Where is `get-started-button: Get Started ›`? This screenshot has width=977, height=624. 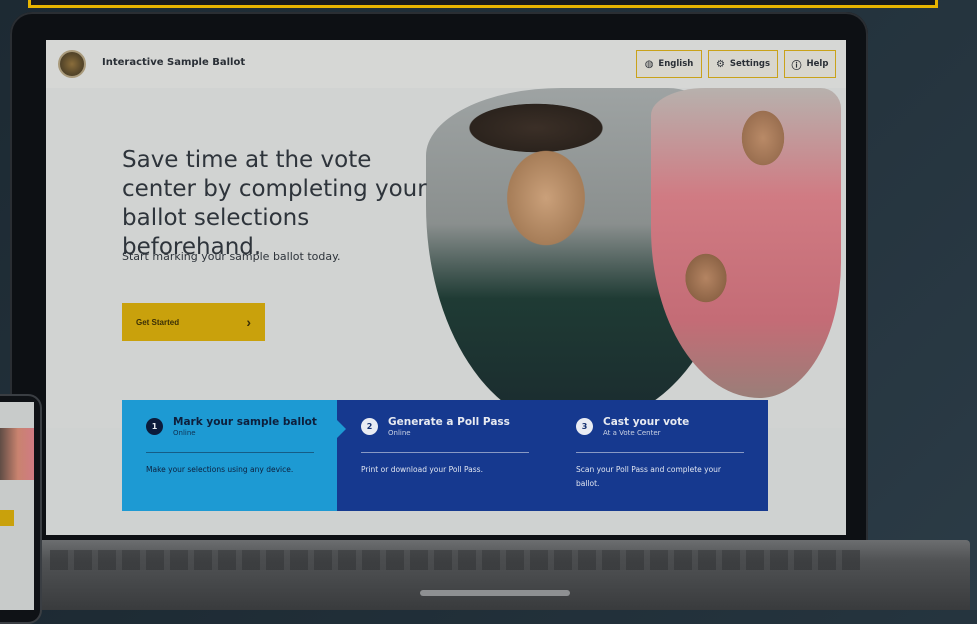
get-started-button: Get Started › is located at coordinates (193, 322).